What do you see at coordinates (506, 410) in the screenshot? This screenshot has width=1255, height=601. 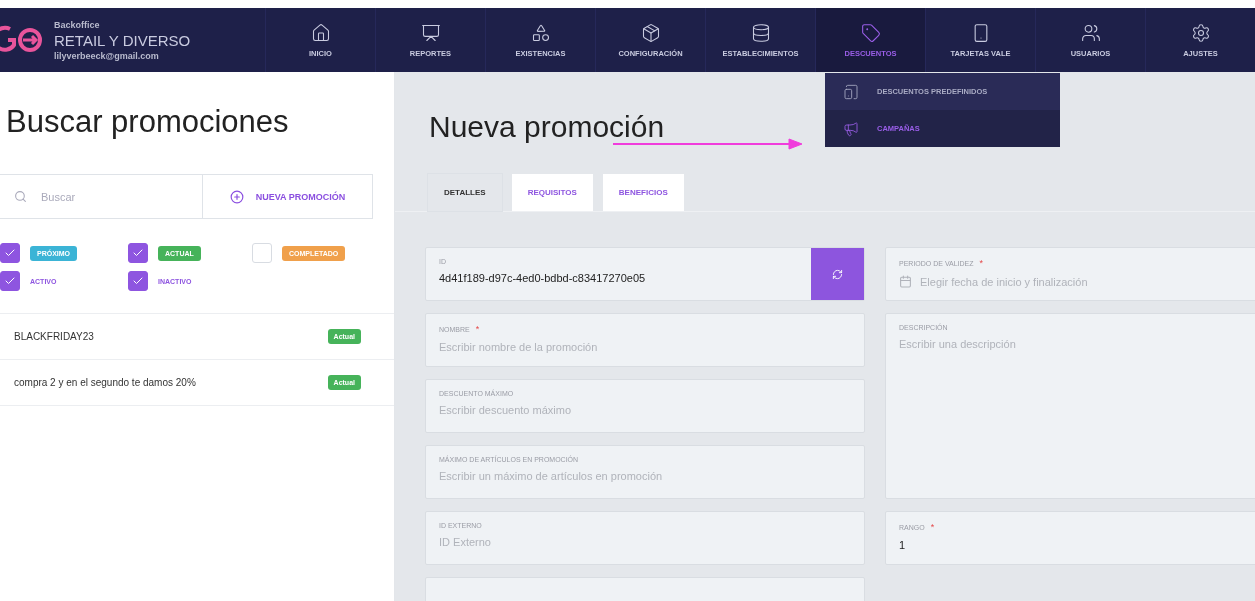 I see `field-placeholder: Escribir descuento máximo` at bounding box center [506, 410].